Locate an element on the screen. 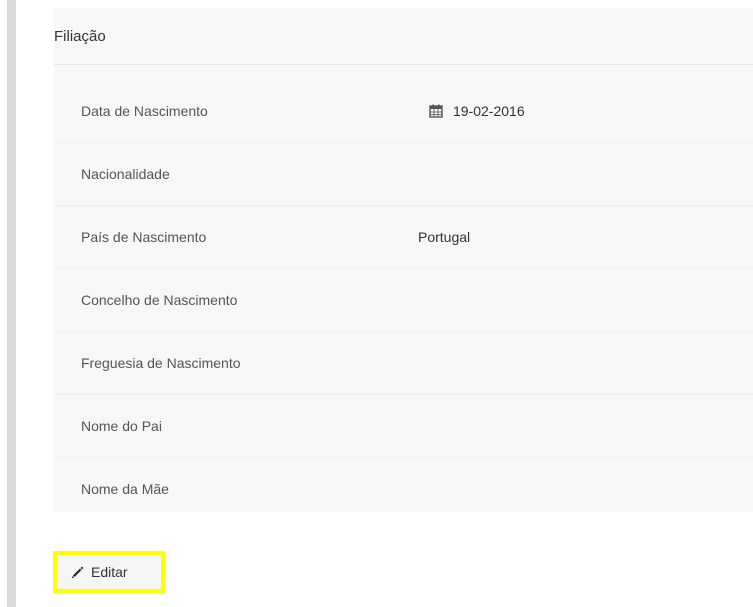 The image size is (753, 607). edit-button-label: Editar is located at coordinates (109, 572).